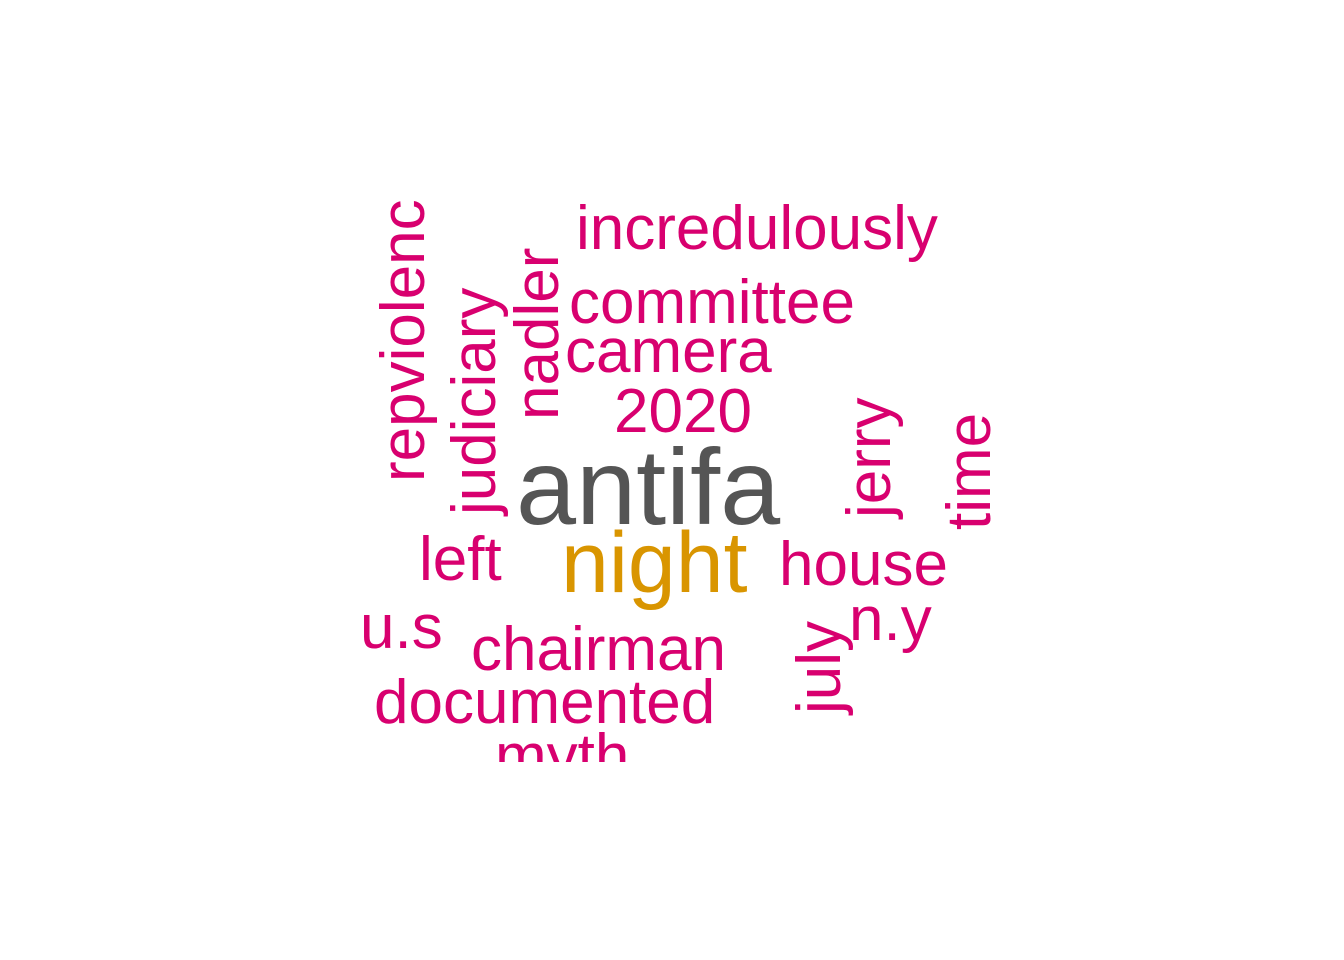  What do you see at coordinates (654, 563) in the screenshot?
I see `word-night: night` at bounding box center [654, 563].